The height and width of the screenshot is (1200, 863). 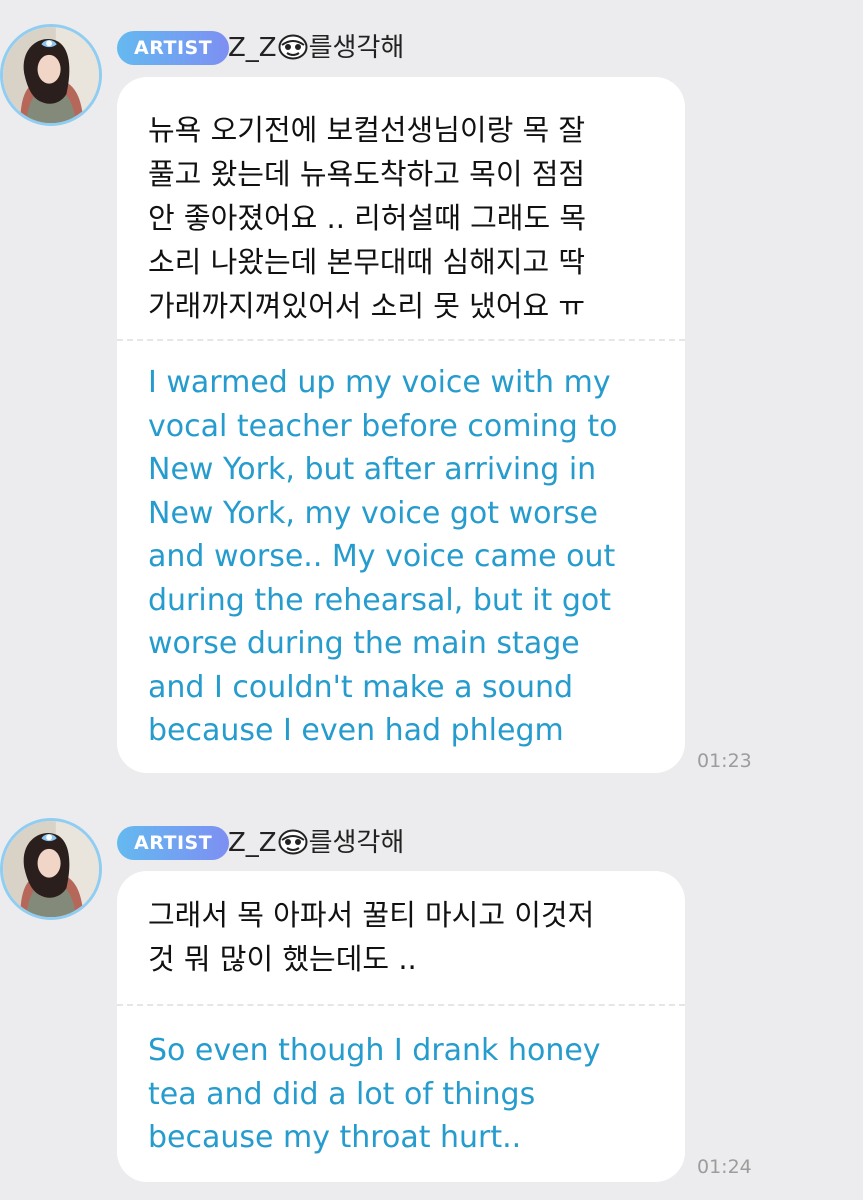 I want to click on message-timestamp: 01:23, so click(x=724, y=761).